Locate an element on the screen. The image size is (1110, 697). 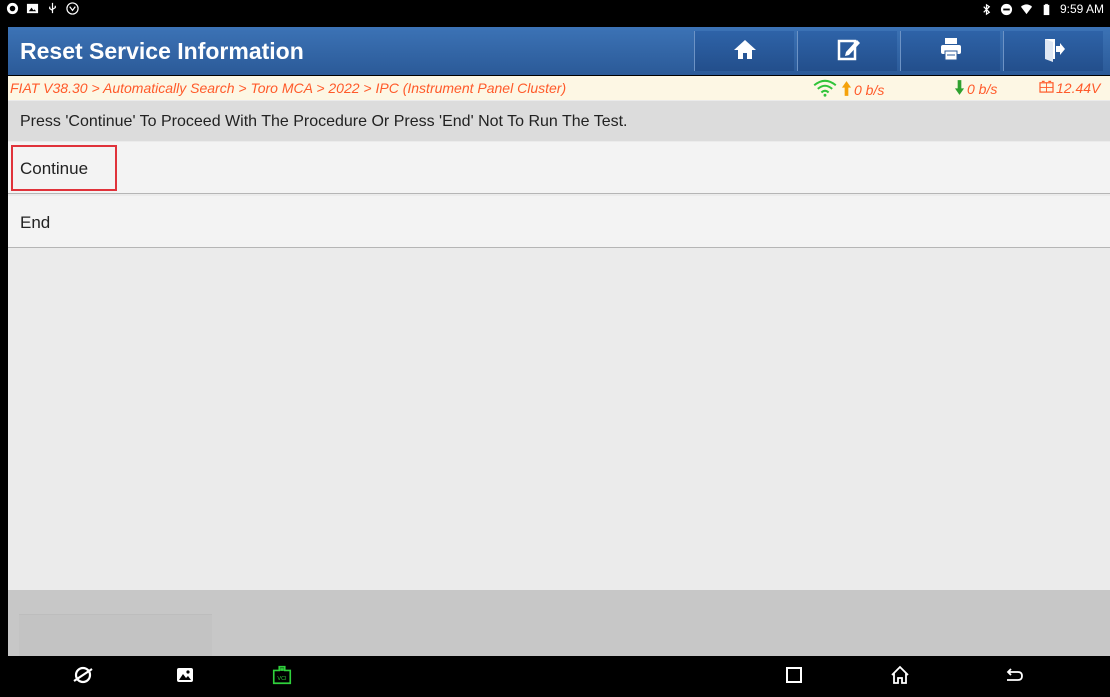
title-bar: Reset Service Information is located at coordinates (559, 51).